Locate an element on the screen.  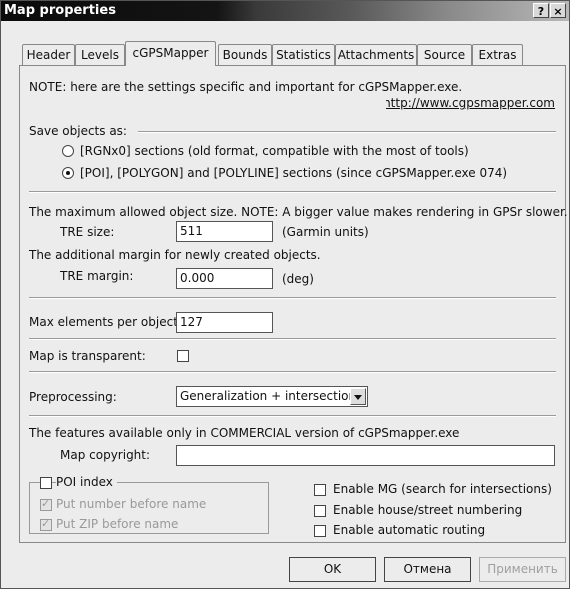
chevron-down-icon is located at coordinates (358, 396).